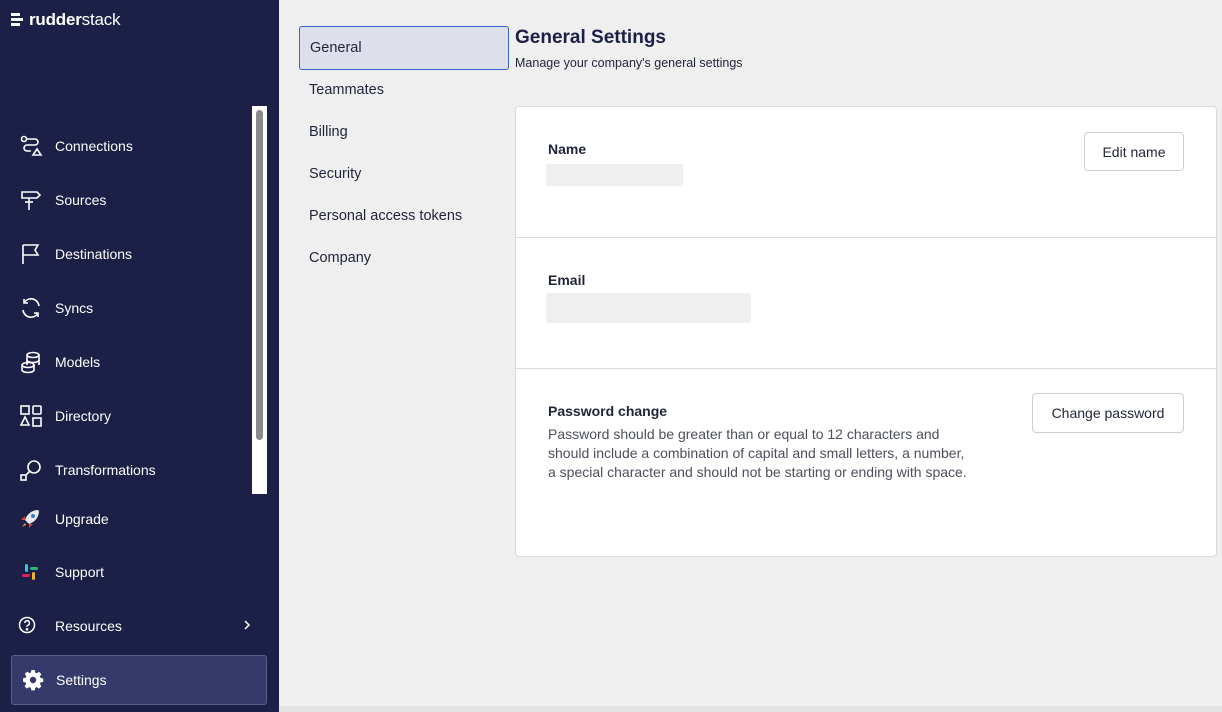 This screenshot has width=1222, height=712. Describe the element at coordinates (247, 625) in the screenshot. I see `chevron-right-icon` at that location.